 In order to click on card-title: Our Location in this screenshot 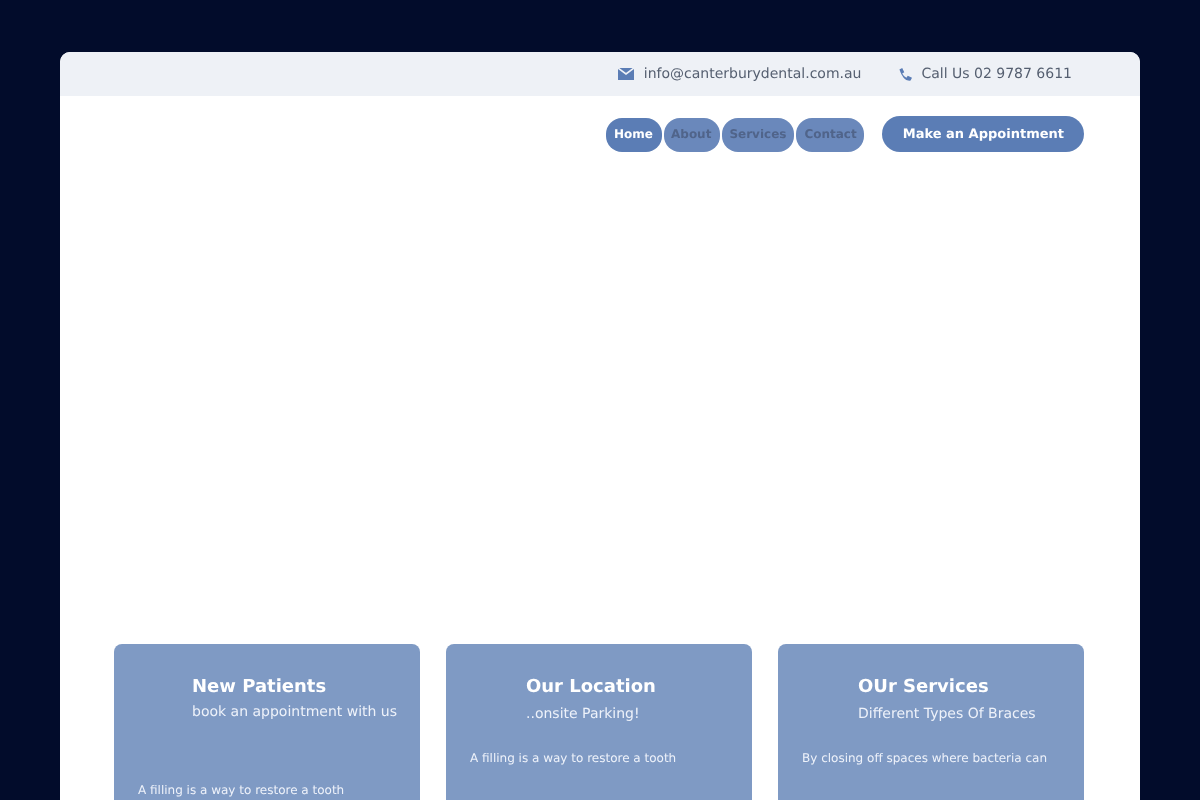, I will do `click(592, 688)`.